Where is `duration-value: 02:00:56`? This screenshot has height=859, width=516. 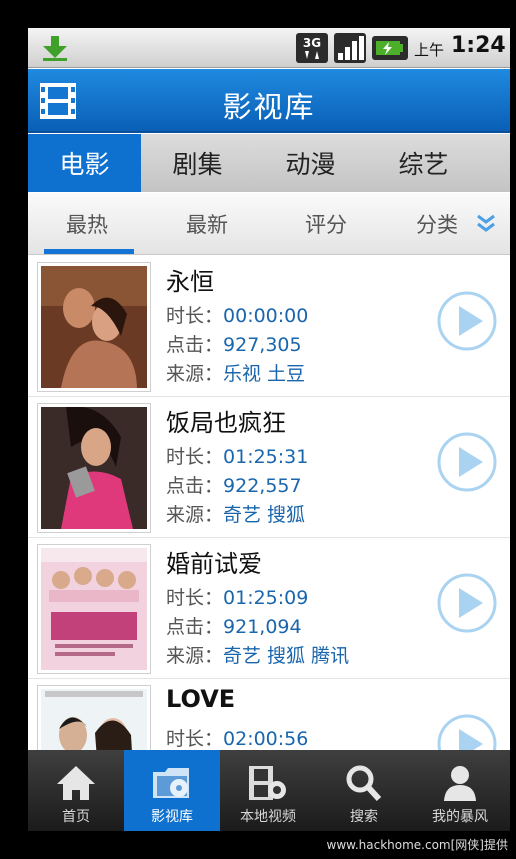 duration-value: 02:00:56 is located at coordinates (266, 739).